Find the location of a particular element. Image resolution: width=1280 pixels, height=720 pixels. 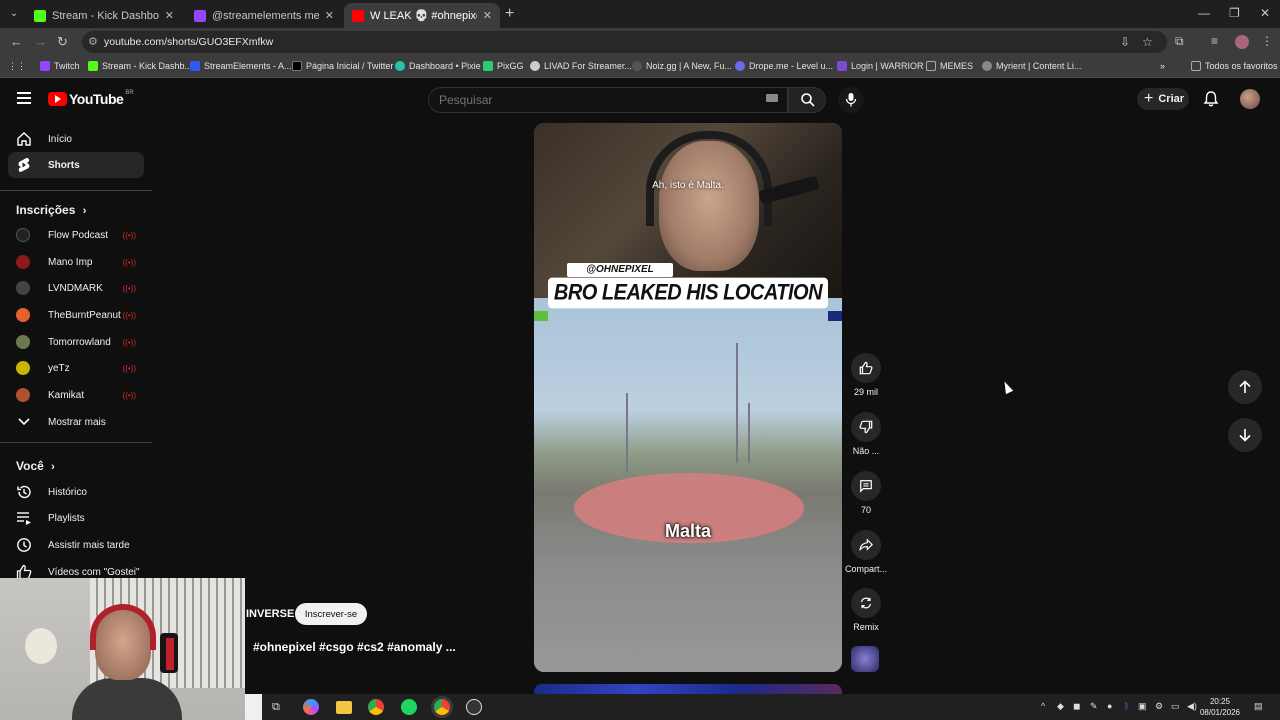

next-short-button is located at coordinates (1245, 435).